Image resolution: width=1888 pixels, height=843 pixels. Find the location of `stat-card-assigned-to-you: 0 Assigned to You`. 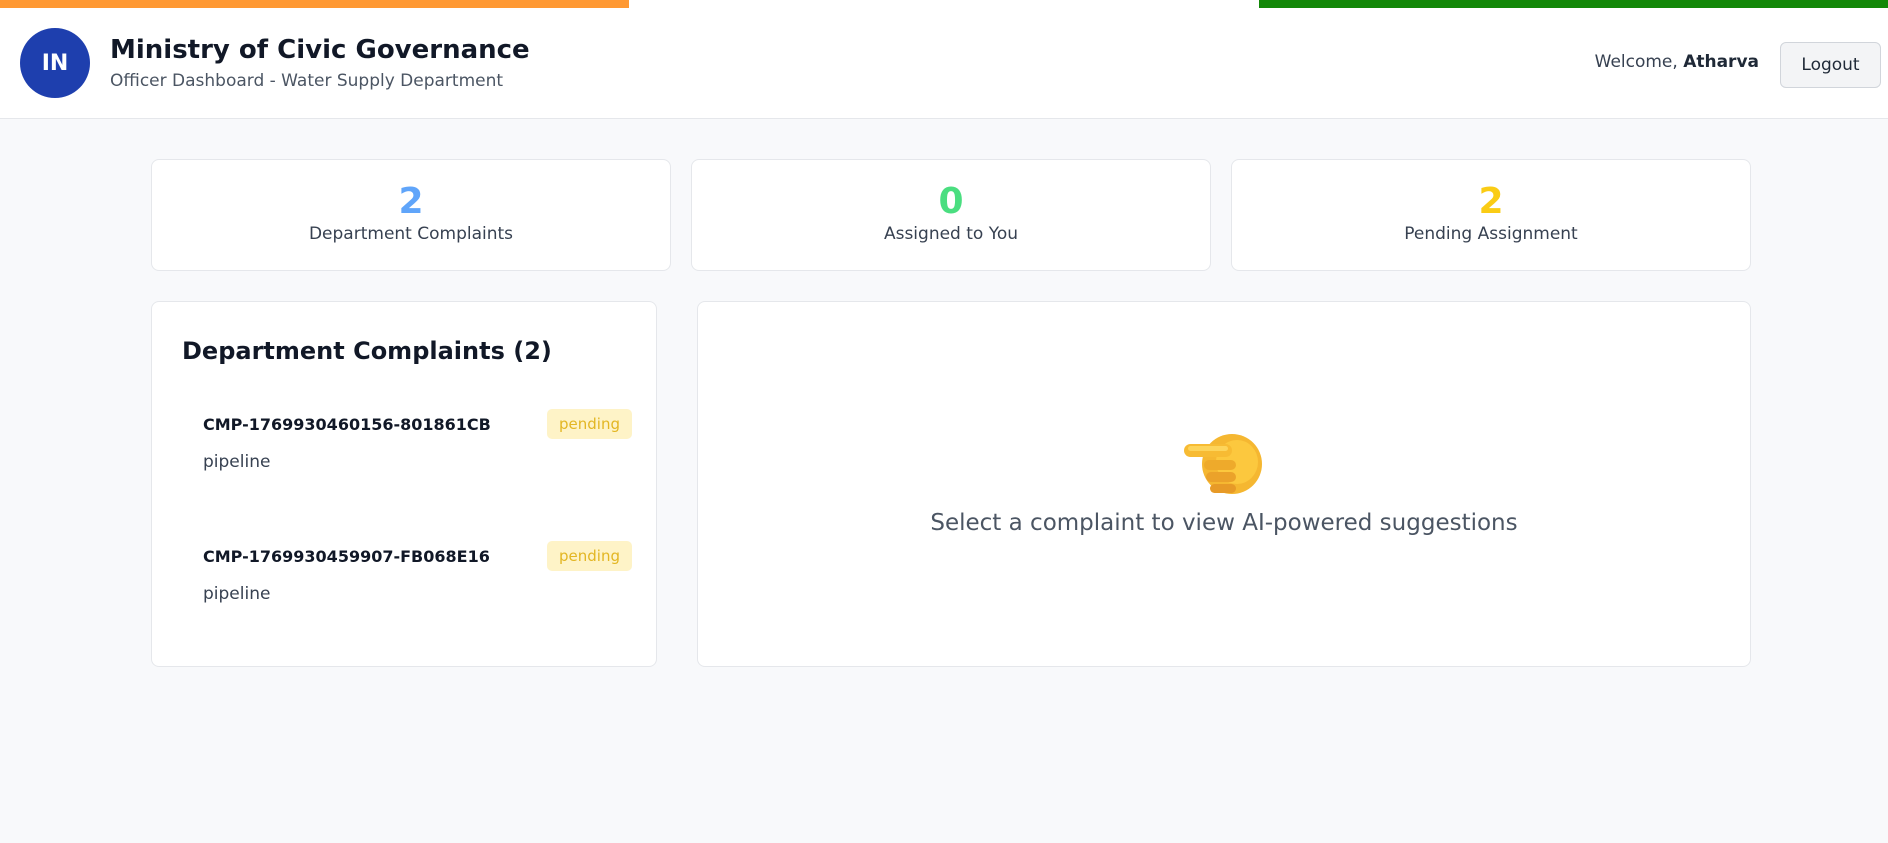

stat-card-assigned-to-you: 0 Assigned to You is located at coordinates (951, 215).